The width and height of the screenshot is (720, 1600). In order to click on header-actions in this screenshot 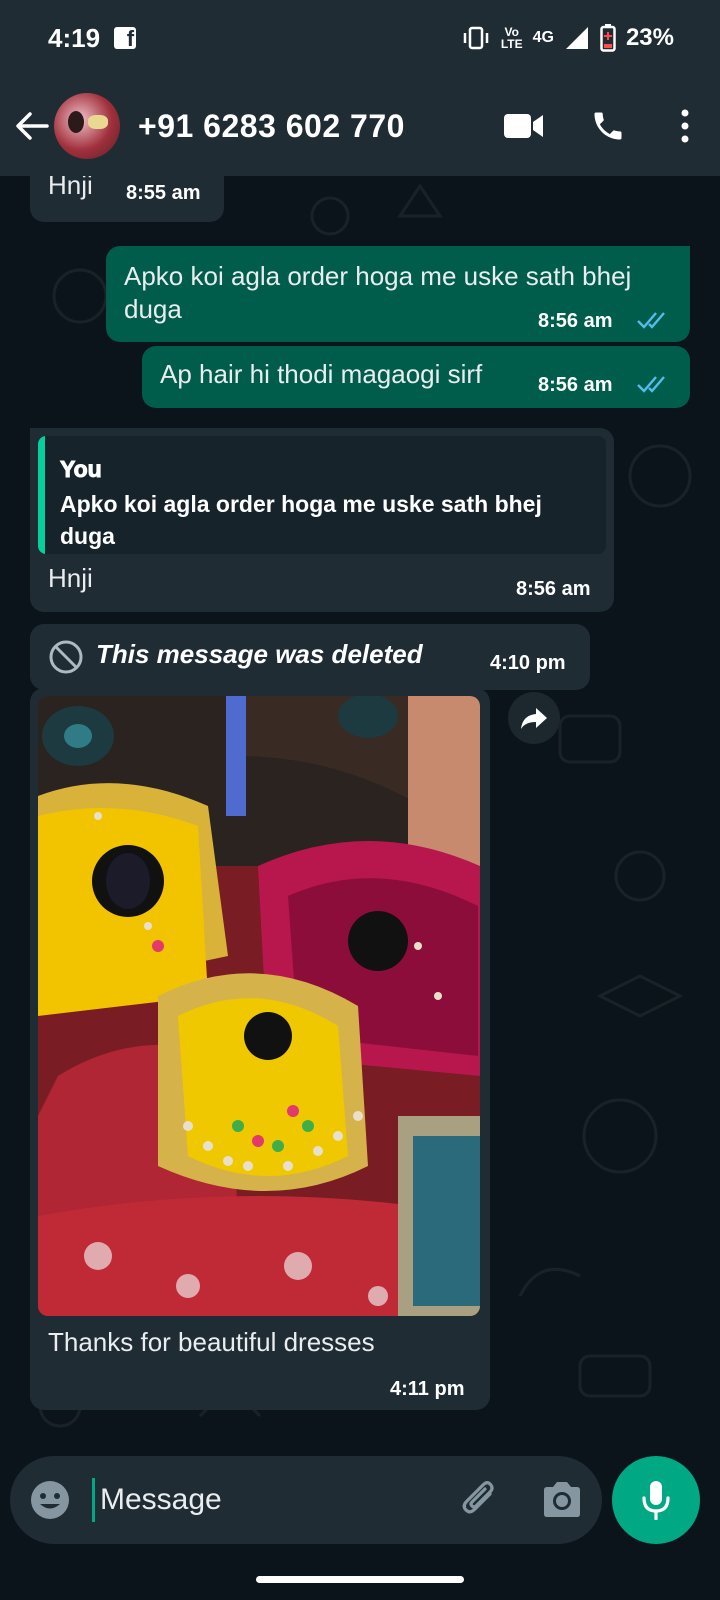, I will do `click(601, 126)`.